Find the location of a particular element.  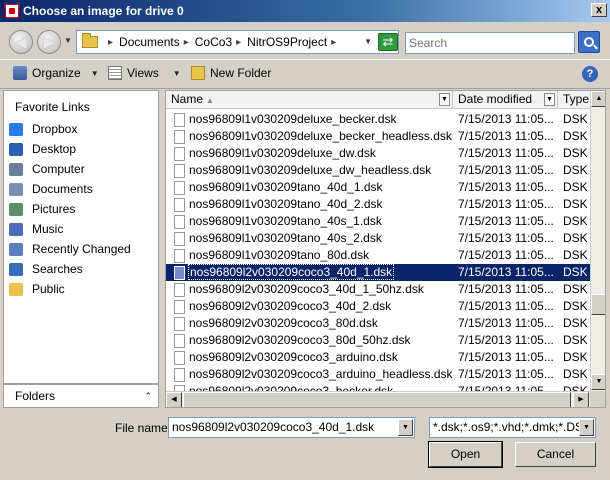

scroll-down-button: ▼ is located at coordinates (598, 382).